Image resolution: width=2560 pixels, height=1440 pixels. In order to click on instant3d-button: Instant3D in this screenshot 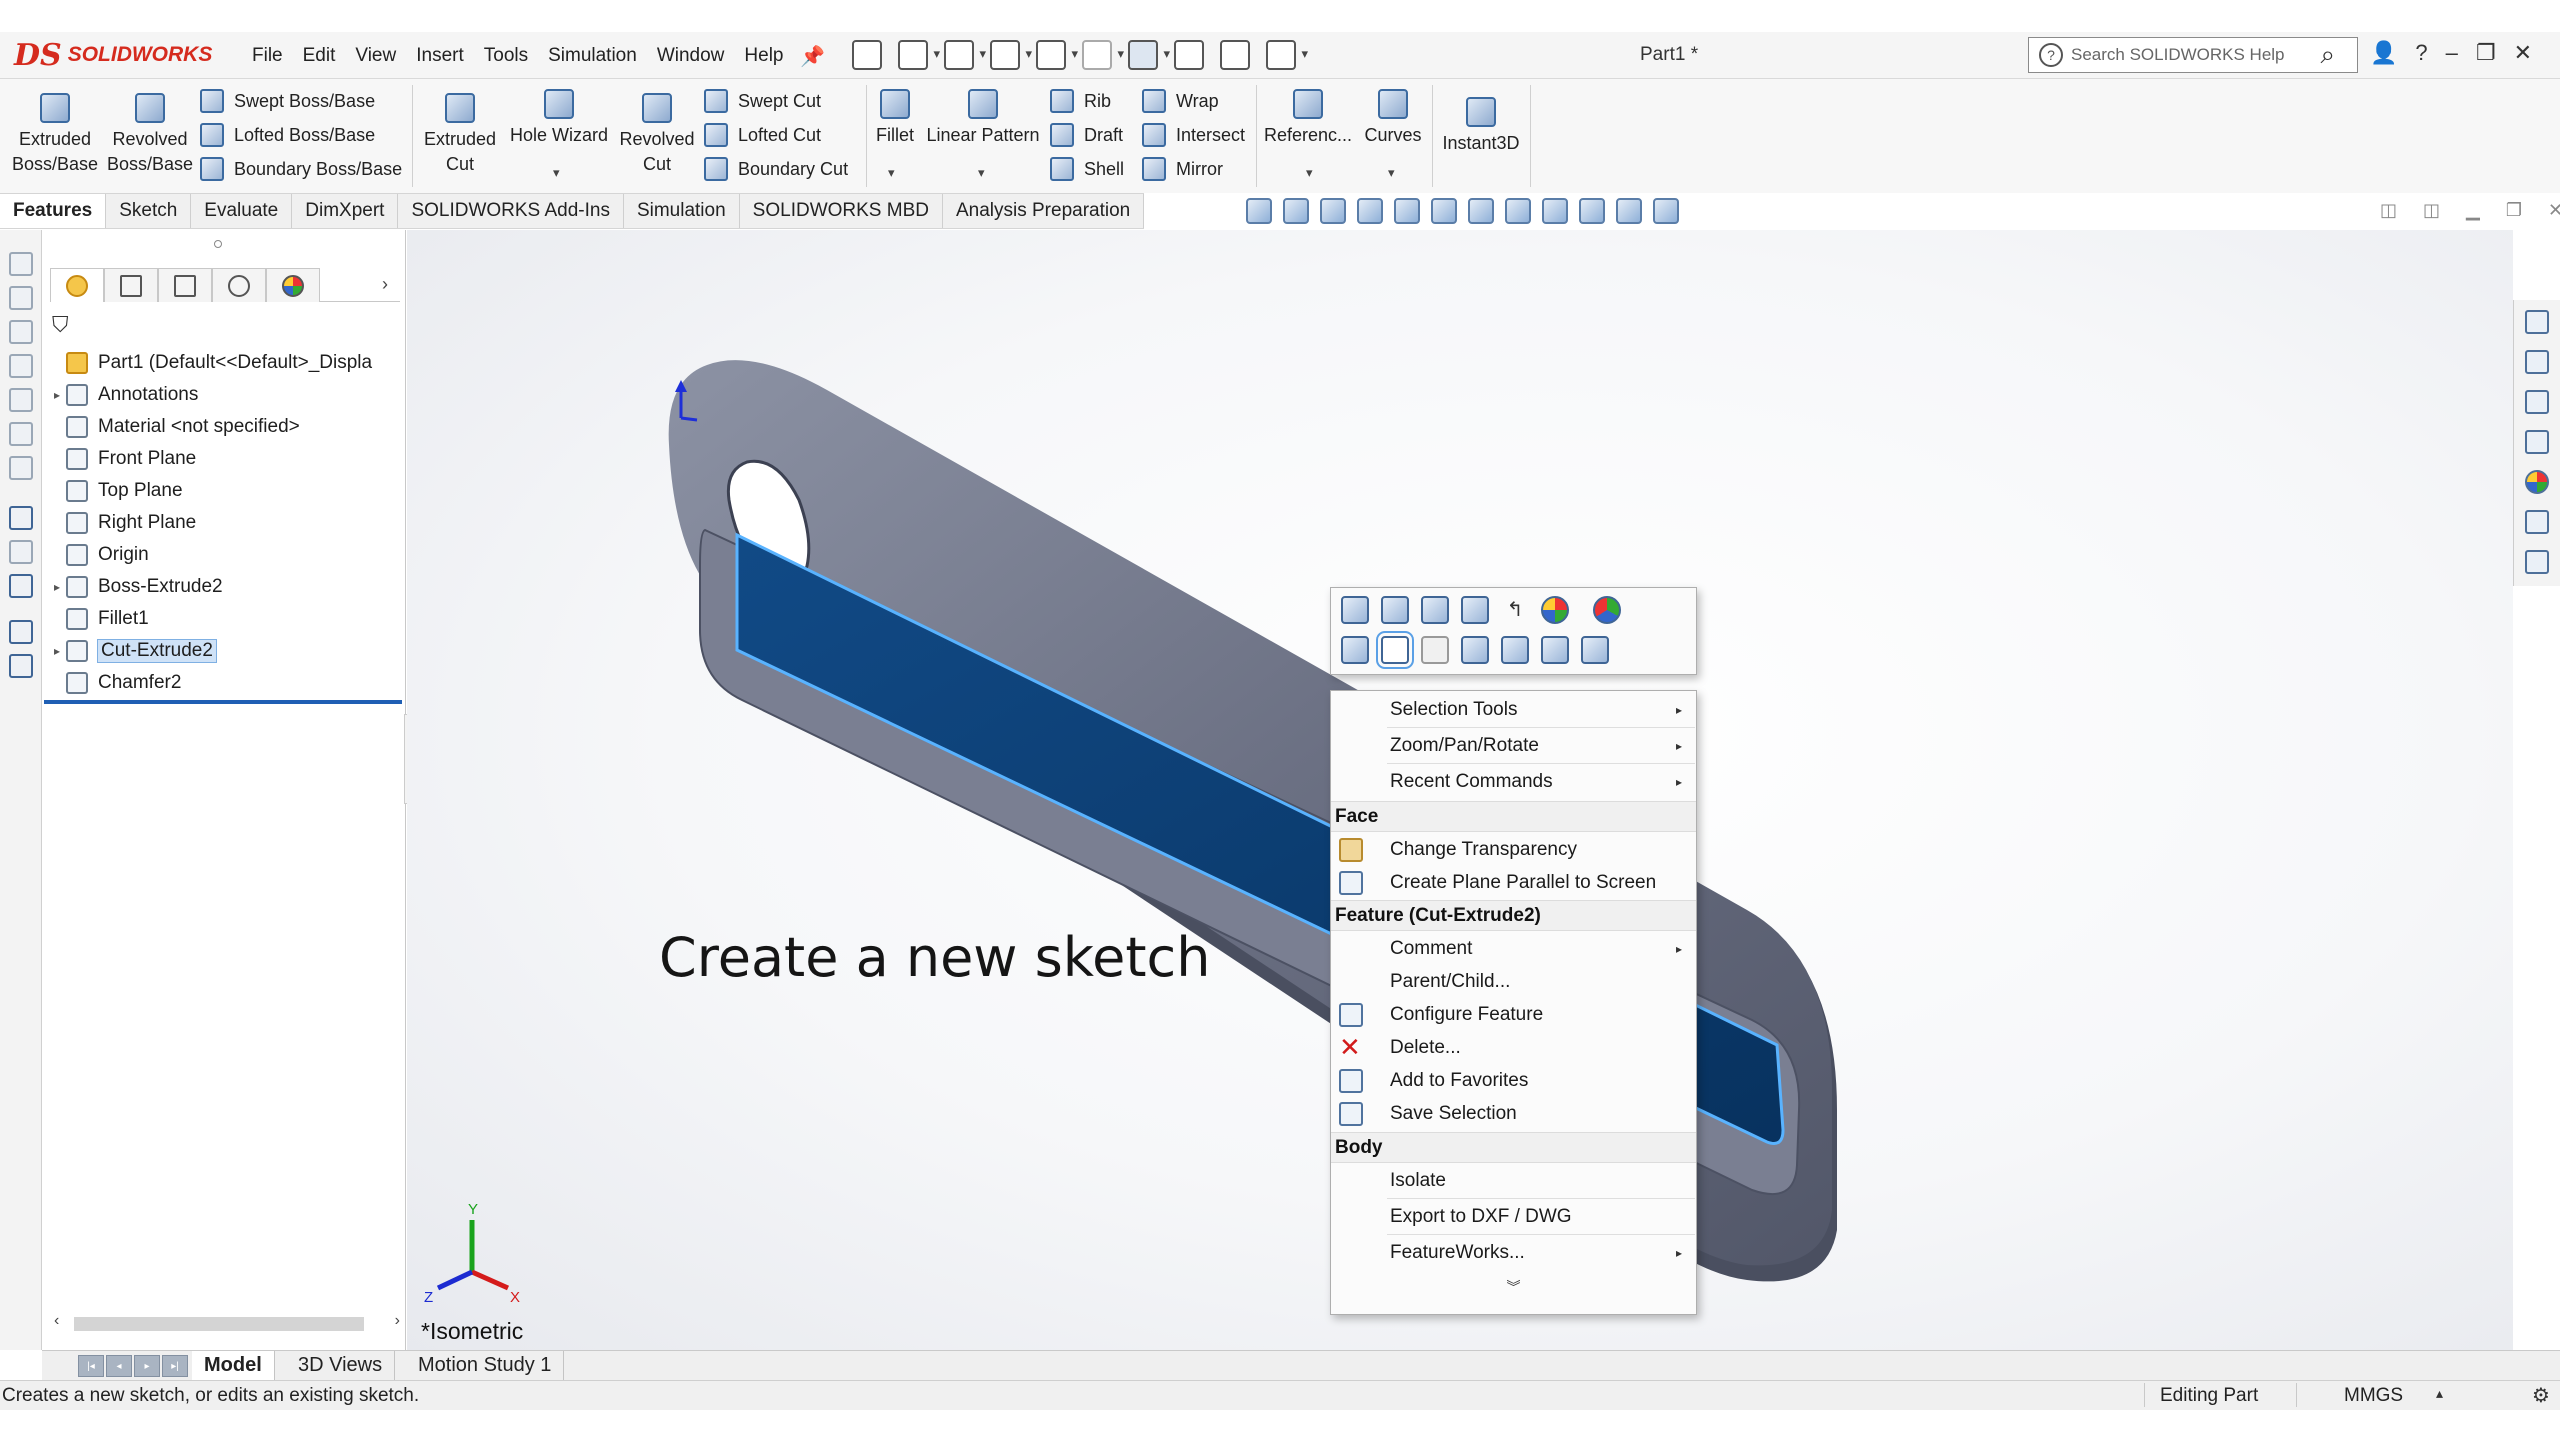, I will do `click(1481, 117)`.